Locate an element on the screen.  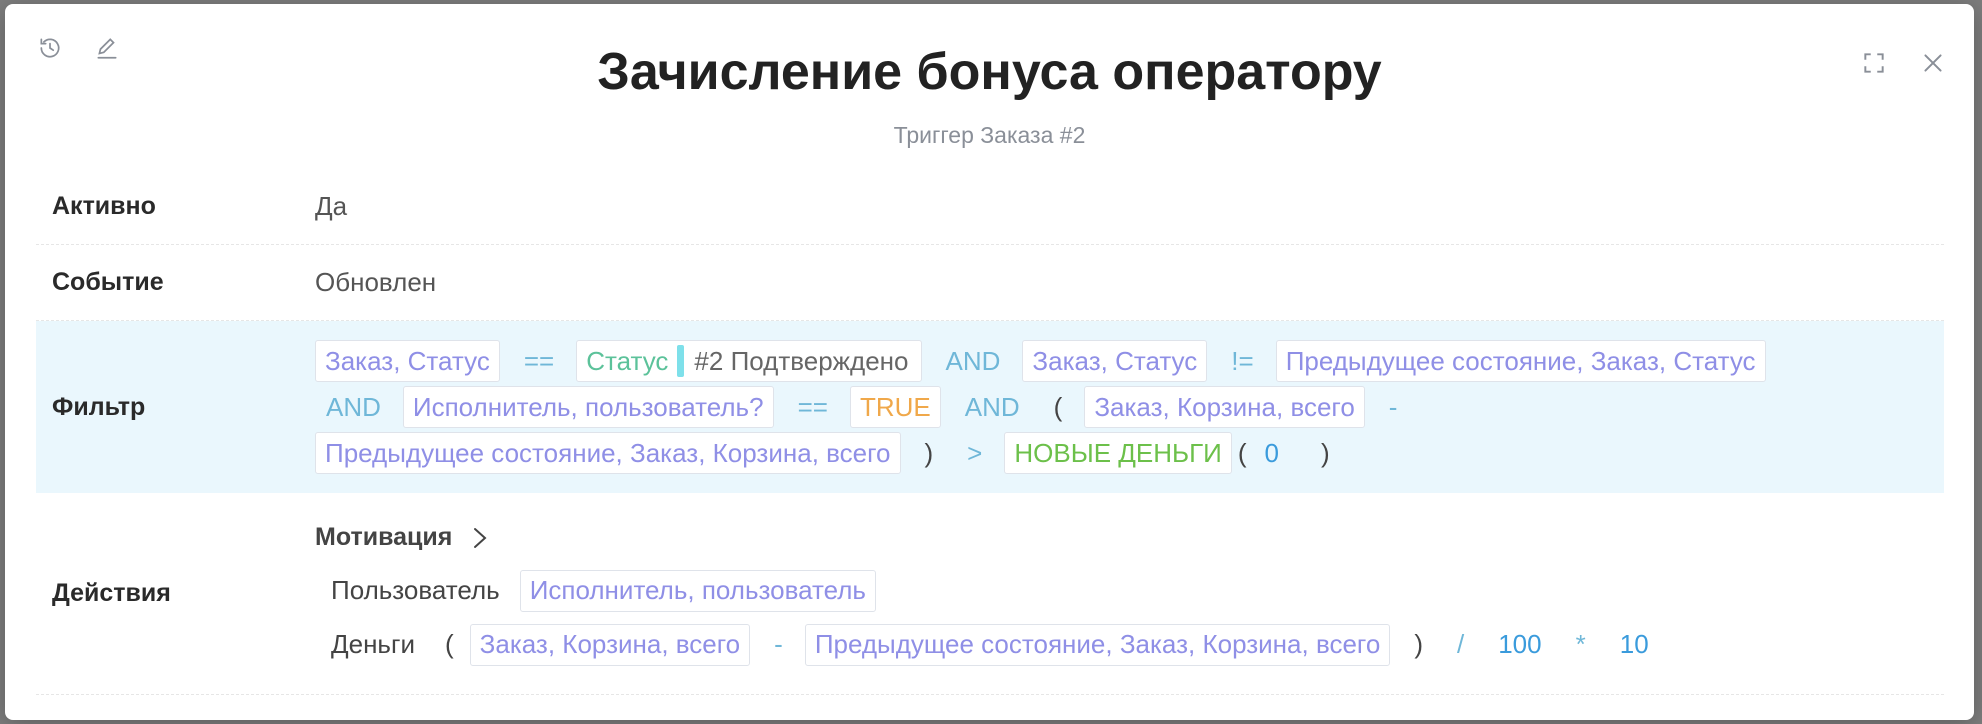
number-value: 0 is located at coordinates (1271, 452).